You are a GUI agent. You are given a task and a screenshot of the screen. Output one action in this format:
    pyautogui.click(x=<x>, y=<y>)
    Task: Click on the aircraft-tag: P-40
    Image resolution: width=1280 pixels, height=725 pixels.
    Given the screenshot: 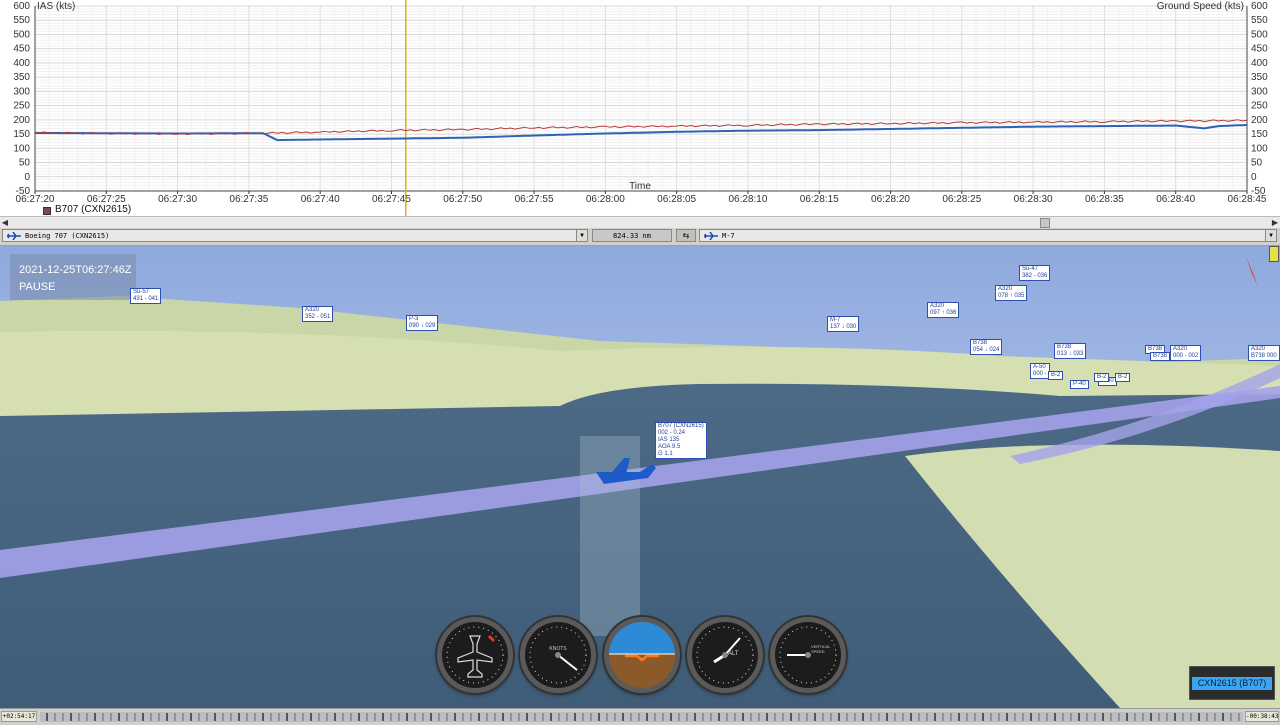 What is the action you would take?
    pyautogui.click(x=1079, y=384)
    